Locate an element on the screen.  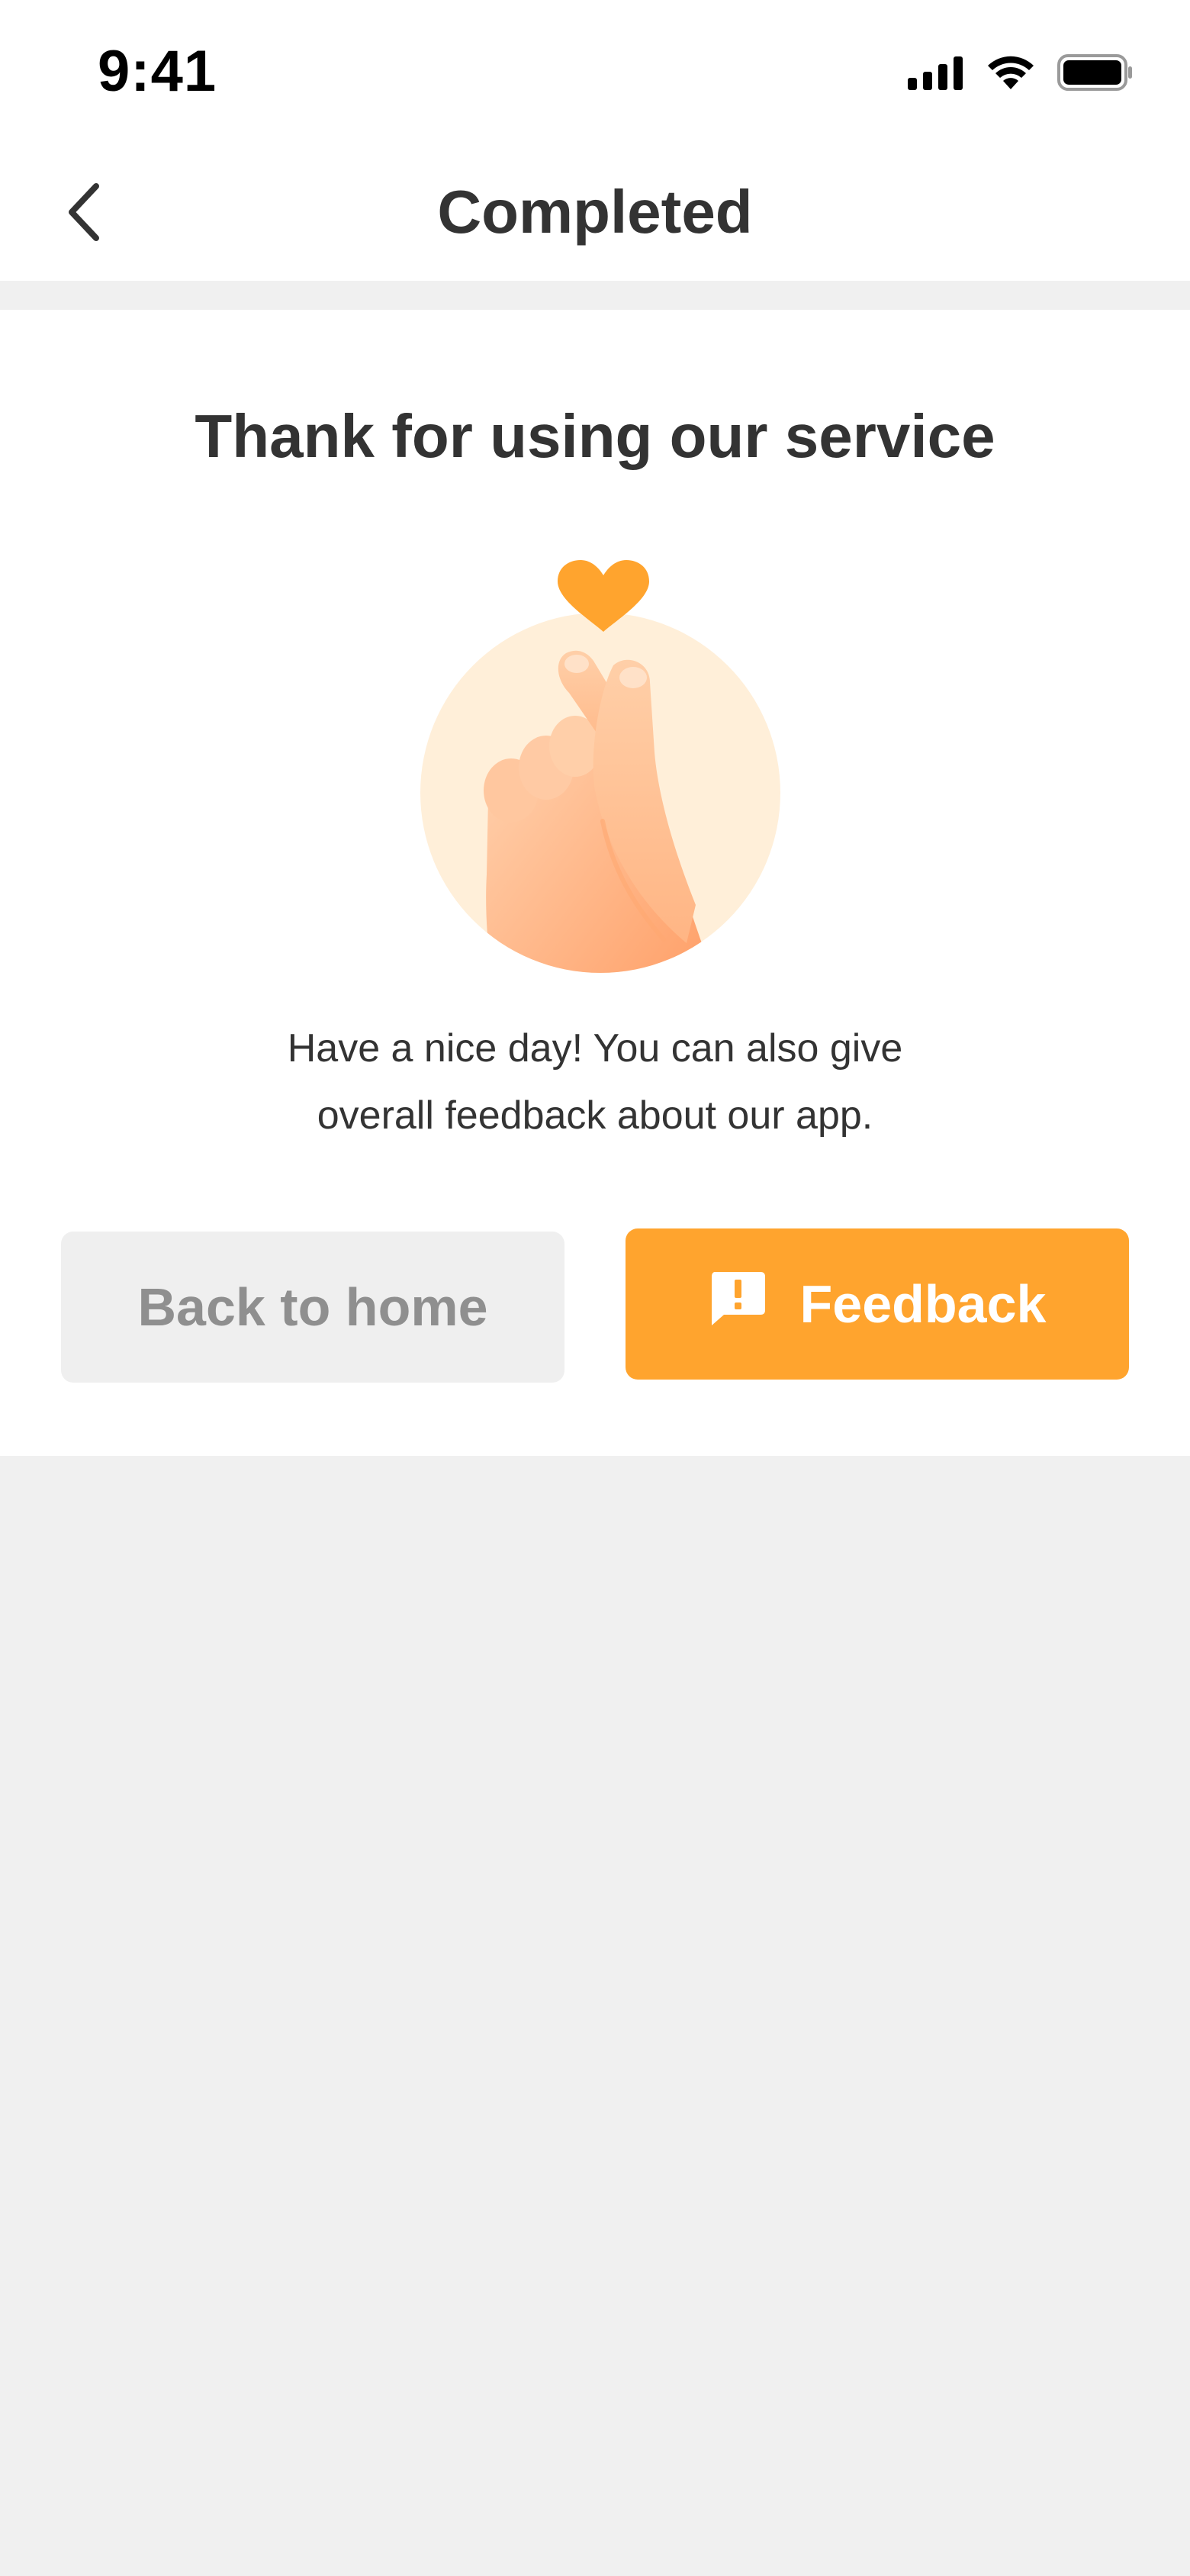
feedback-alert-icon is located at coordinates (738, 1304).